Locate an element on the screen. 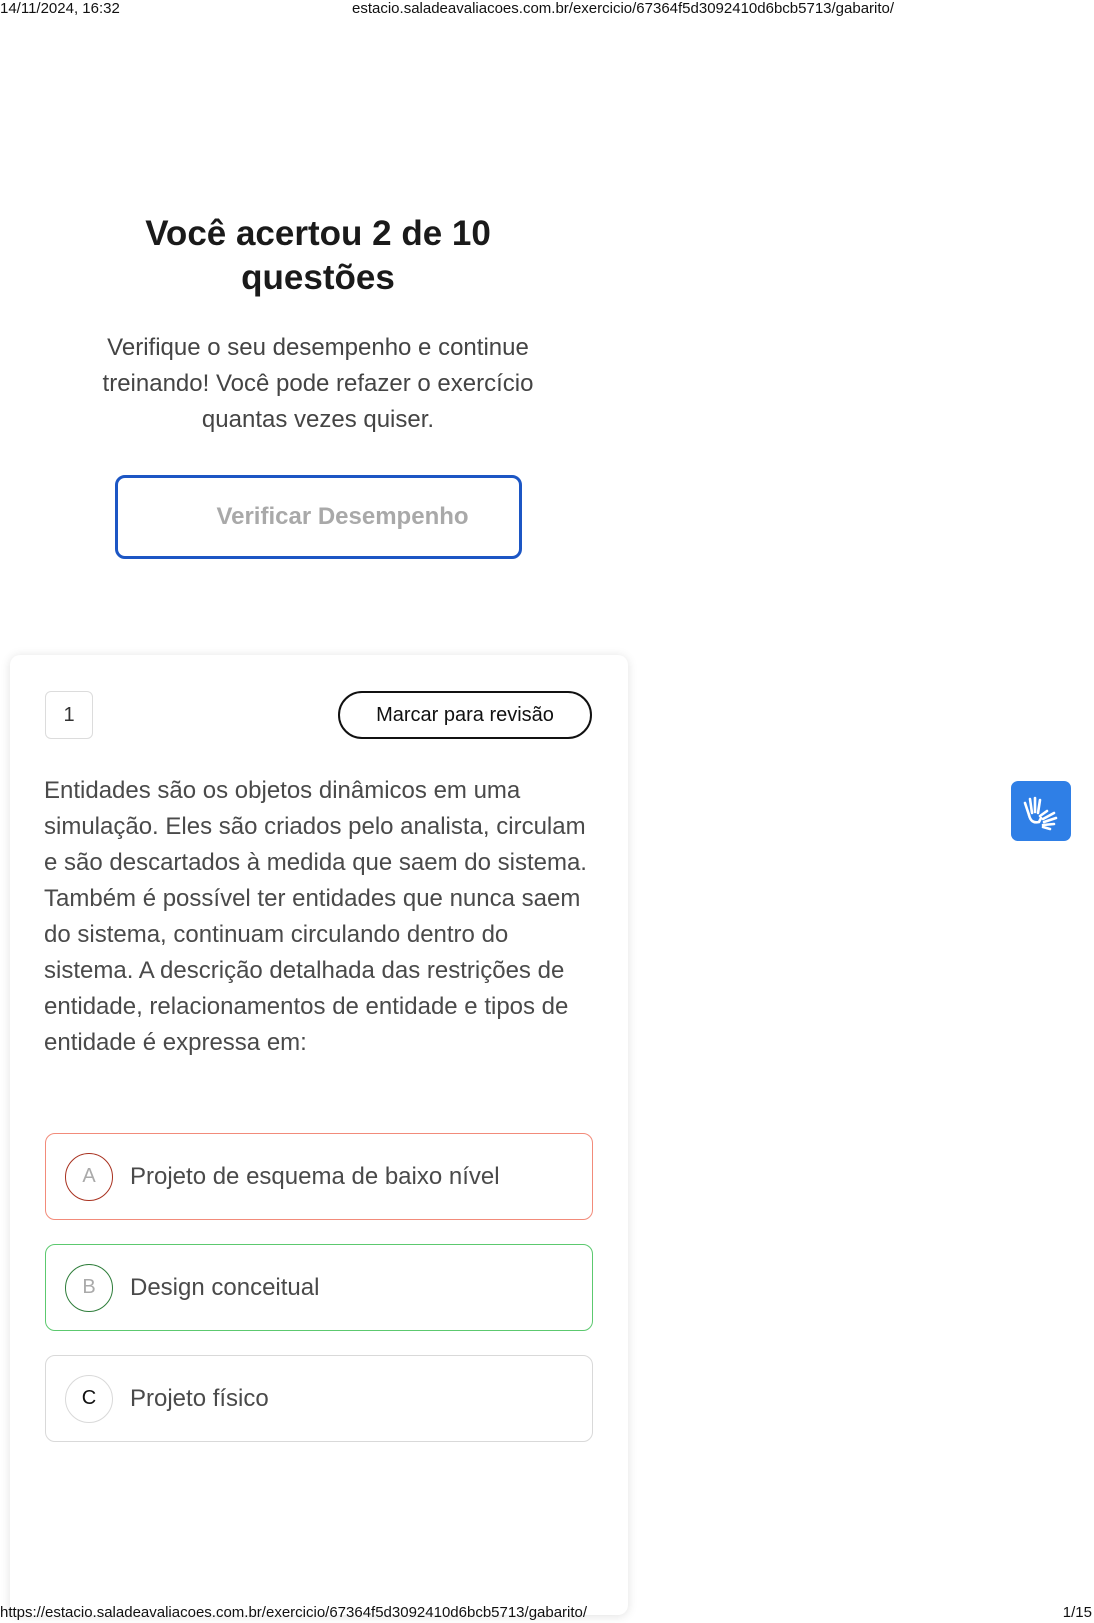 Image resolution: width=1094 pixels, height=1623 pixels. option-letter: B is located at coordinates (89, 1287).